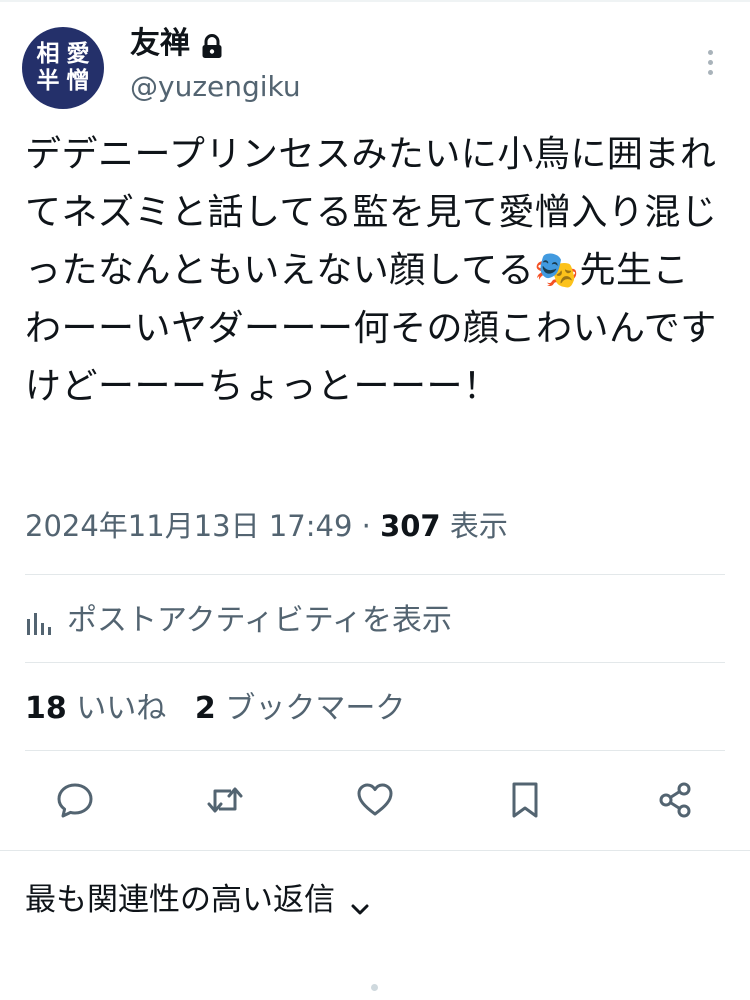 Image resolution: width=750 pixels, height=1000 pixels. I want to click on section-divider, so click(375, 850).